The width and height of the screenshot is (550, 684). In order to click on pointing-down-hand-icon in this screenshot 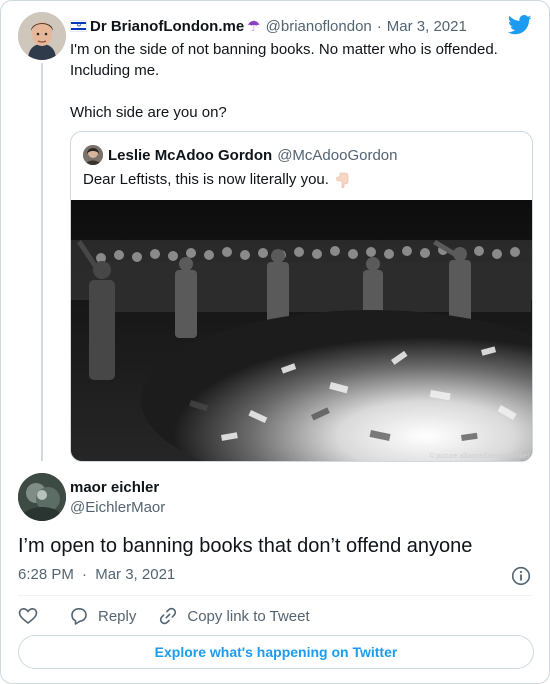, I will do `click(342, 180)`.